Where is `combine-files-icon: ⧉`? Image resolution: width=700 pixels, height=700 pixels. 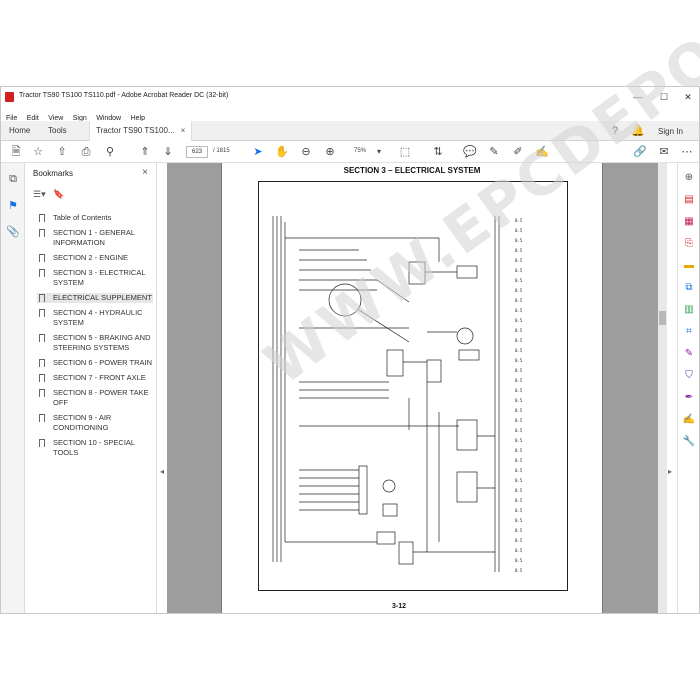
combine-files-icon: ⧉ is located at coordinates (689, 288).